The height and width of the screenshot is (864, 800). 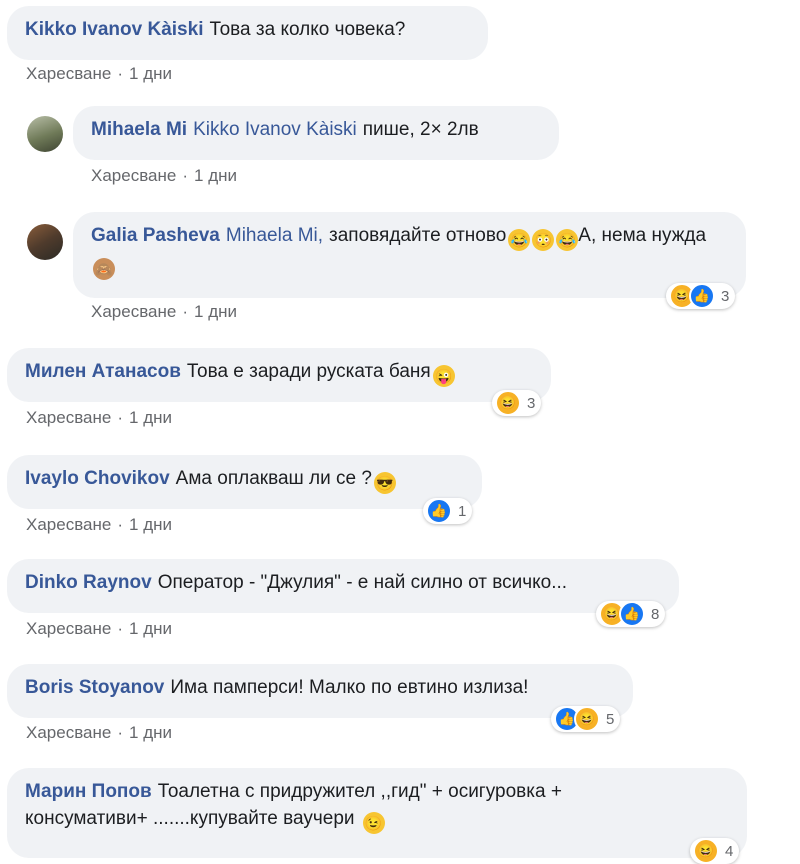 I want to click on comment-text: Ама оплакваш ли се ?, so click(x=273, y=478).